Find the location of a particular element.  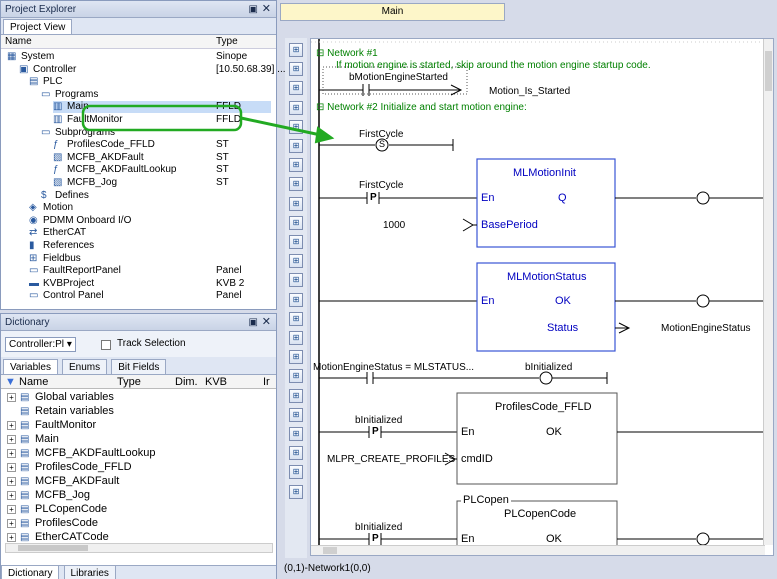

tree-item-pdmm-onboard-i-o: ◉ PDMM Onboard I/O is located at coordinates (150, 221).